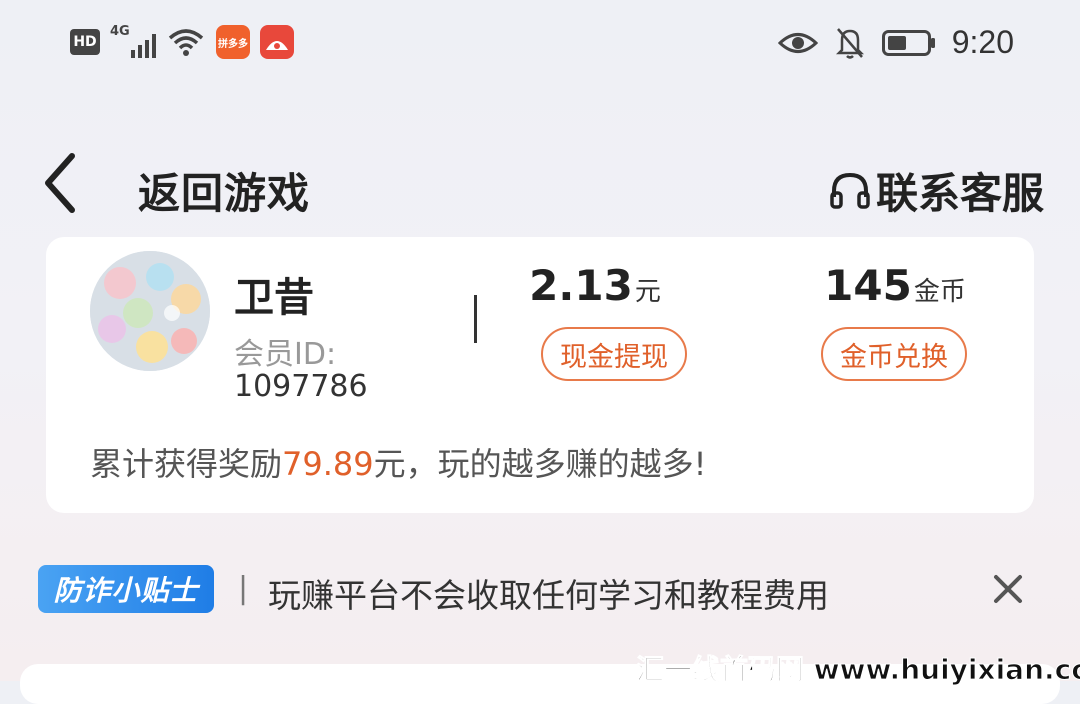 The height and width of the screenshot is (704, 1080). I want to click on reward-amount: 79.89, so click(328, 464).